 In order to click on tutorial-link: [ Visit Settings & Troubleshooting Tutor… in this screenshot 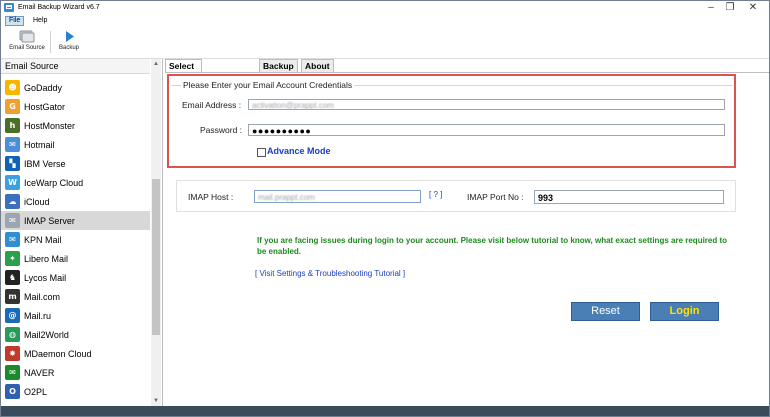, I will do `click(330, 273)`.